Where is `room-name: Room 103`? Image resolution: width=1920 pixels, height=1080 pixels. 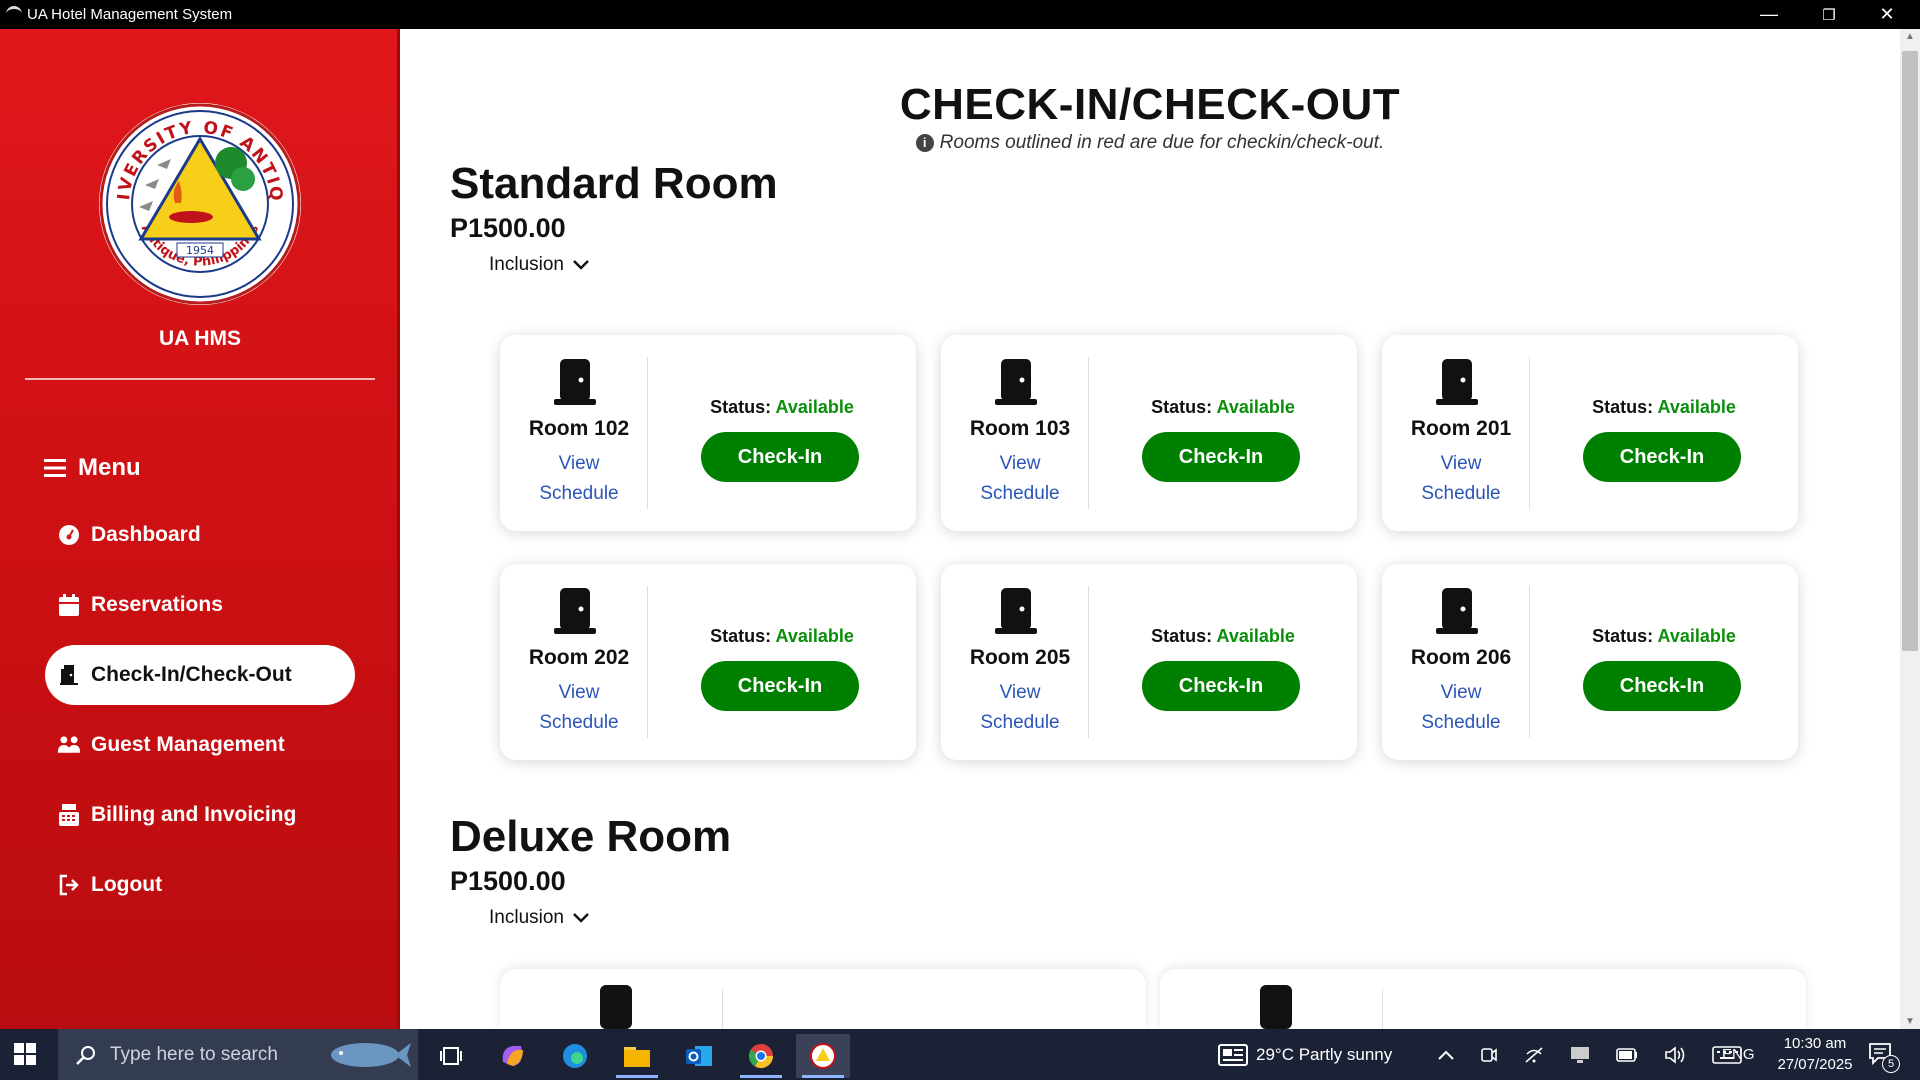
room-name: Room 103 is located at coordinates (1020, 428).